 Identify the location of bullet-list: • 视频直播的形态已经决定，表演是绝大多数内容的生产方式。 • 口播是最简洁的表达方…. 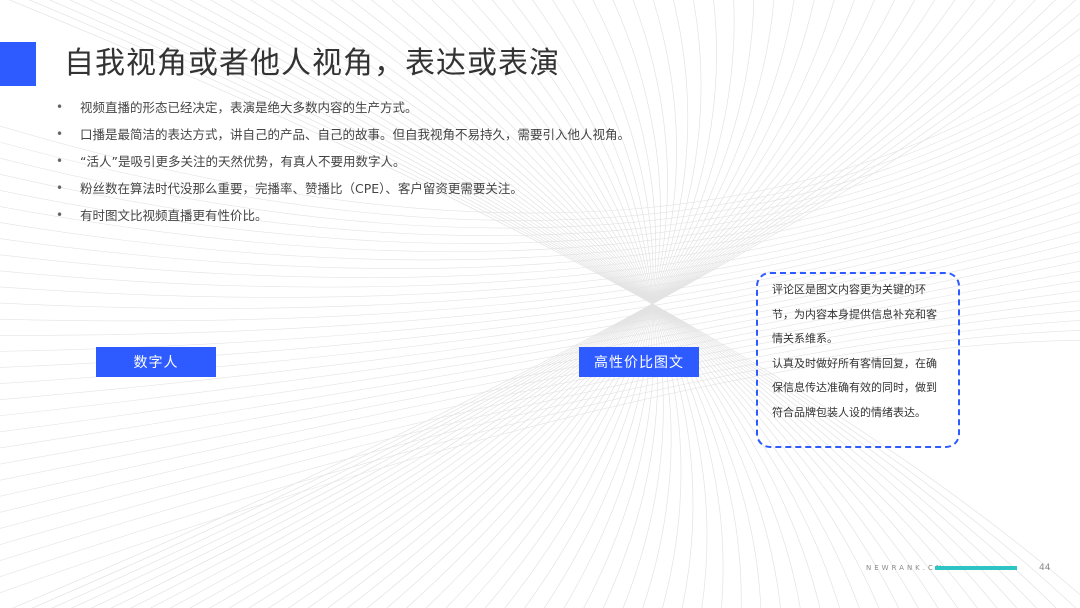
(343, 161).